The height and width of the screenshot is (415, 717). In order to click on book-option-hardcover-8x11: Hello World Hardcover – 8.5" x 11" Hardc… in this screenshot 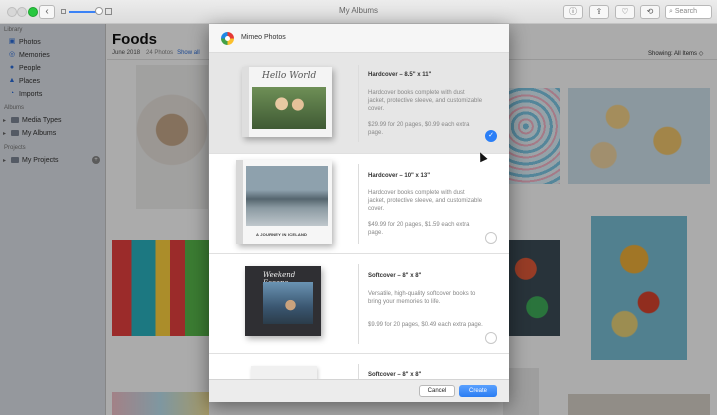, I will do `click(359, 103)`.